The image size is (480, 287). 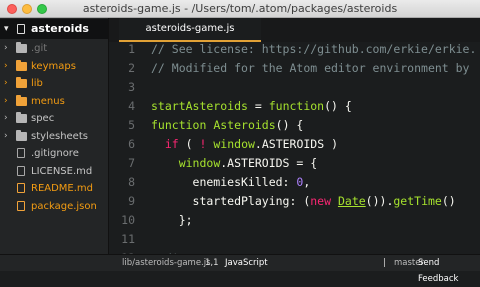 I want to click on tree-item-label: .git, so click(x=39, y=48).